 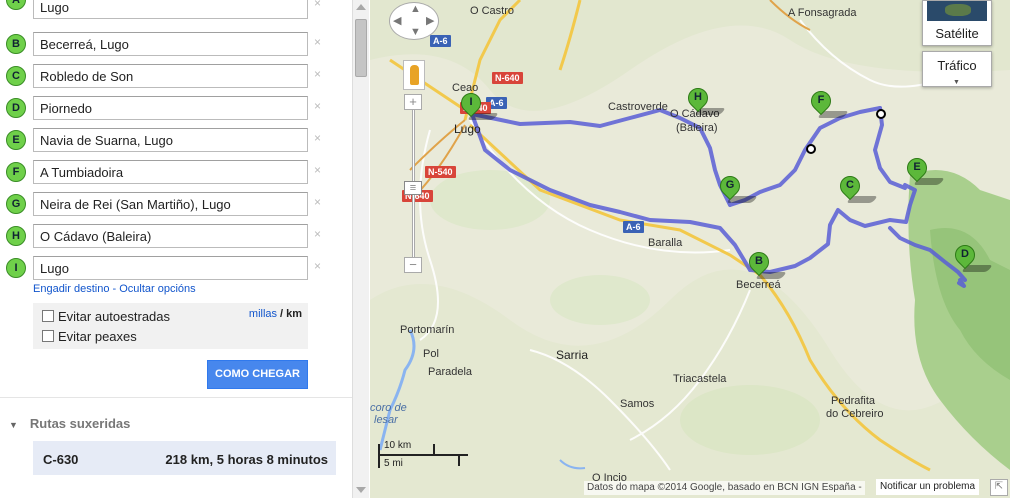 I want to click on traffic-button: Tráfico ▼, so click(x=957, y=69).